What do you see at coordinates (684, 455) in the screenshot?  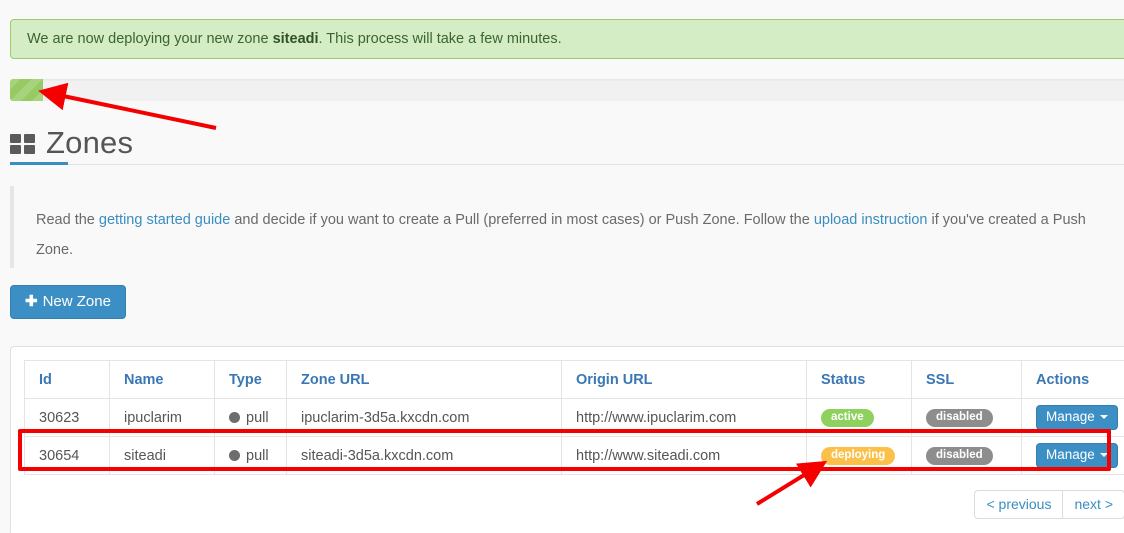 I see `cell-origin-url: http://www.siteadi.com` at bounding box center [684, 455].